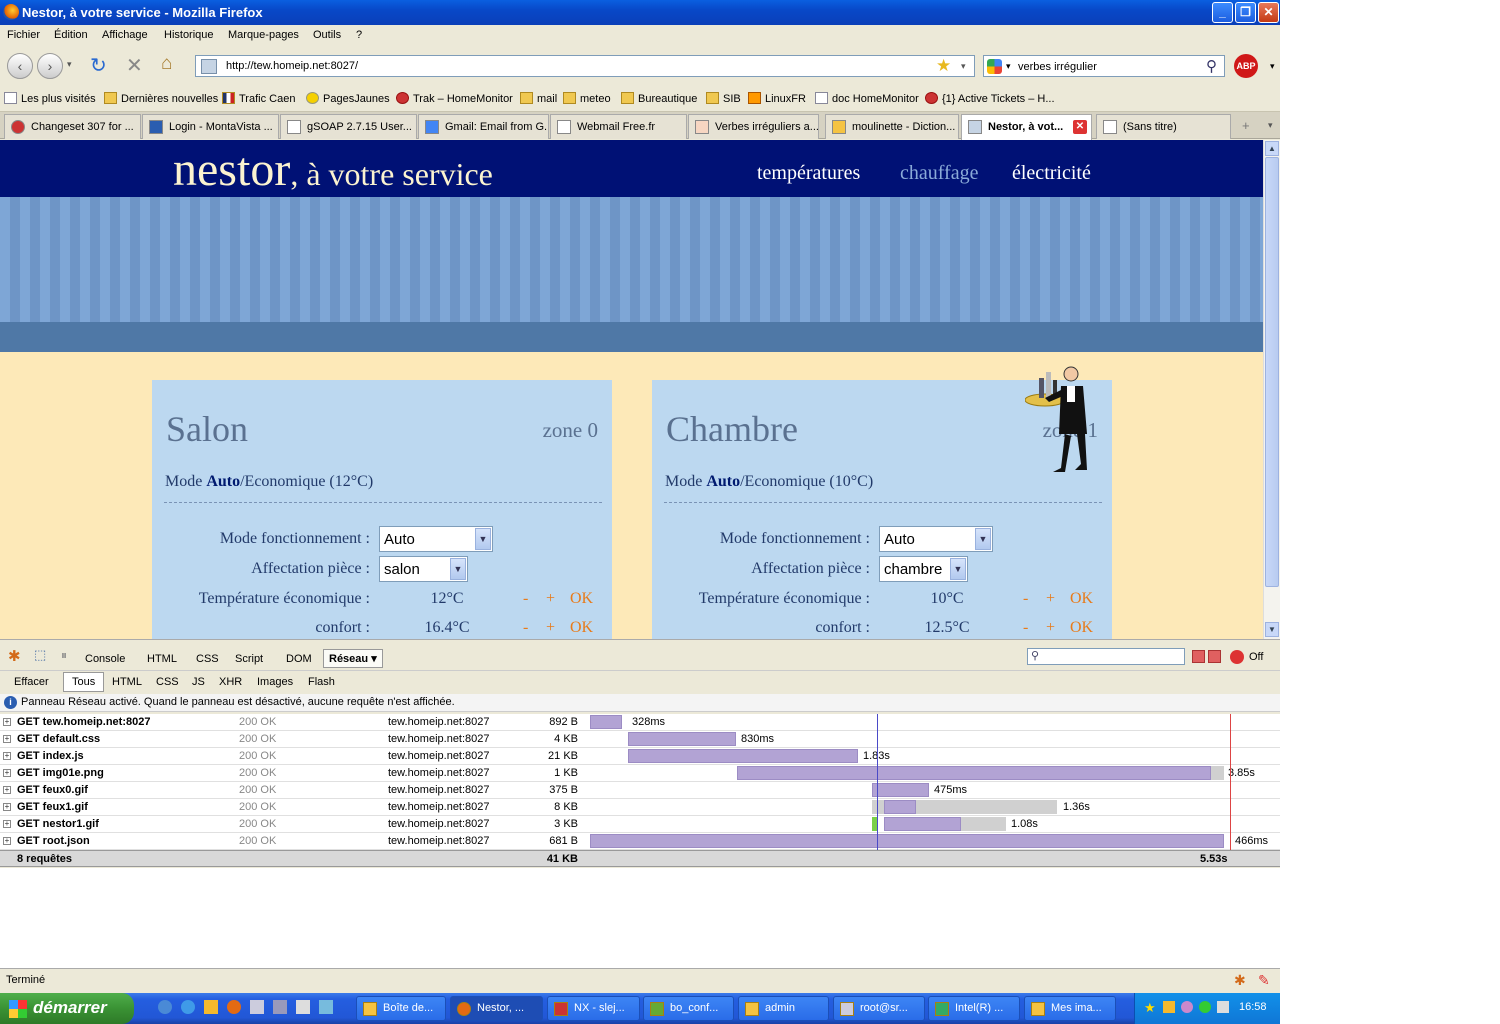 This screenshot has width=1500, height=1024. Describe the element at coordinates (585, 66) in the screenshot. I see `url-bar: http://tew.homeip.net:8027/ ★ ▾` at that location.